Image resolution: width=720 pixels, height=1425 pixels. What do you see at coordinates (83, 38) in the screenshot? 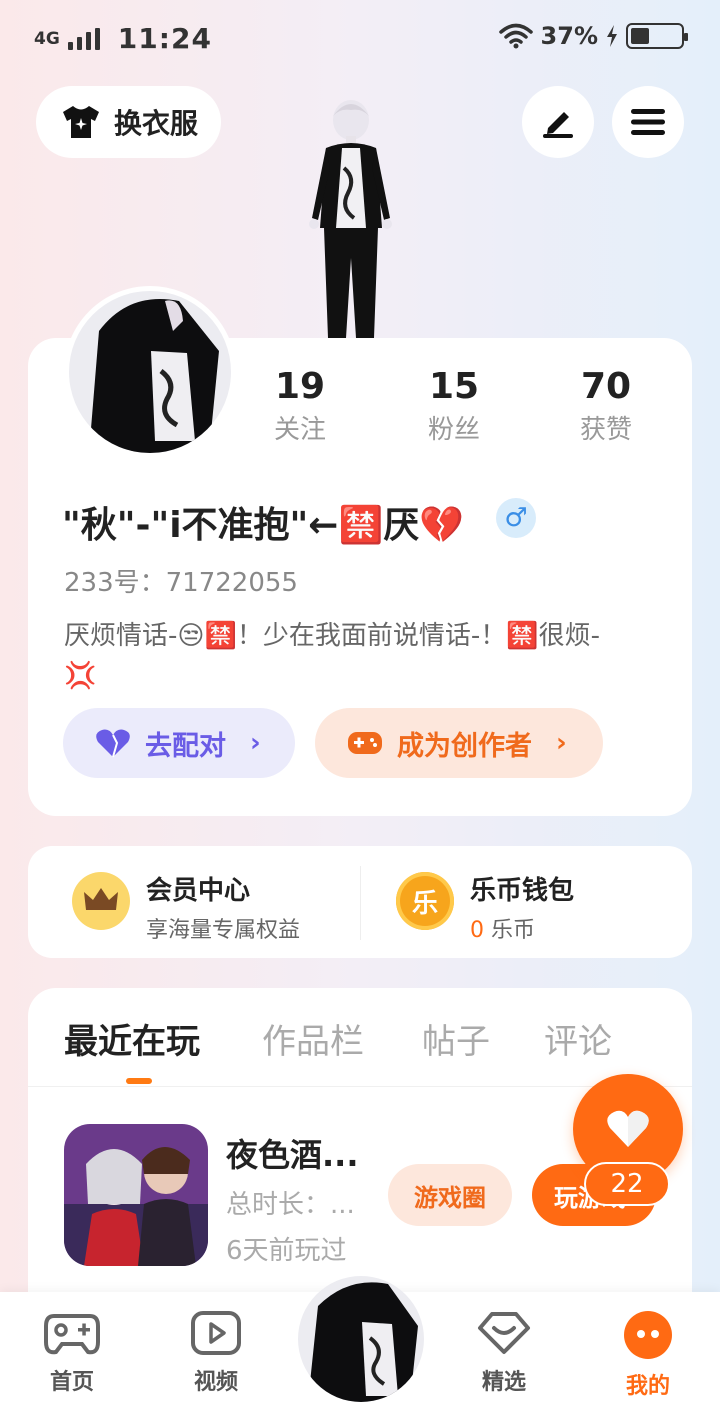
I see `signal-icon` at bounding box center [83, 38].